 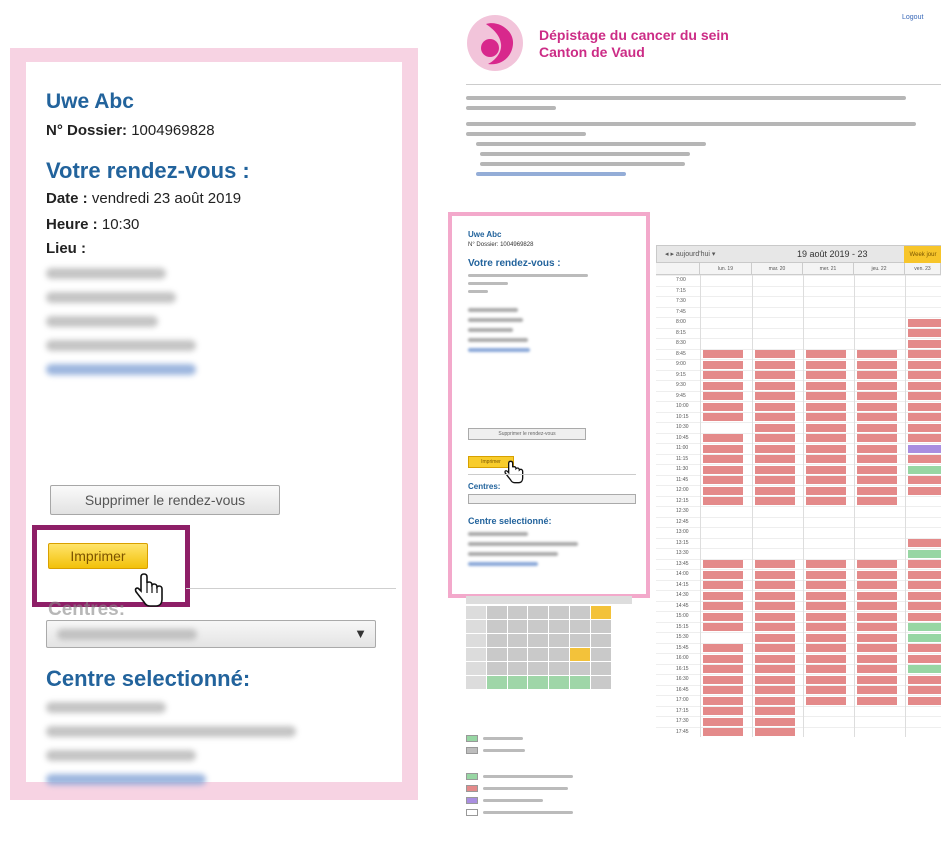 What do you see at coordinates (527, 434) in the screenshot?
I see `panel-supprimer-button: Supprimer le rendez-vous` at bounding box center [527, 434].